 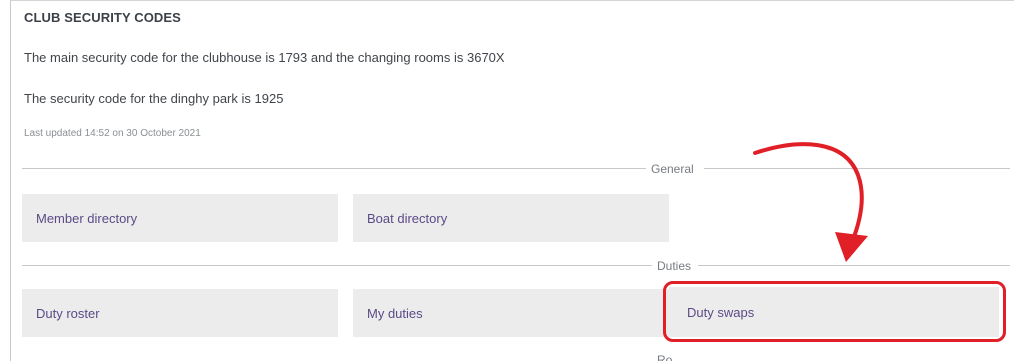 What do you see at coordinates (511, 313) in the screenshot?
I see `my-duties-button: My duties` at bounding box center [511, 313].